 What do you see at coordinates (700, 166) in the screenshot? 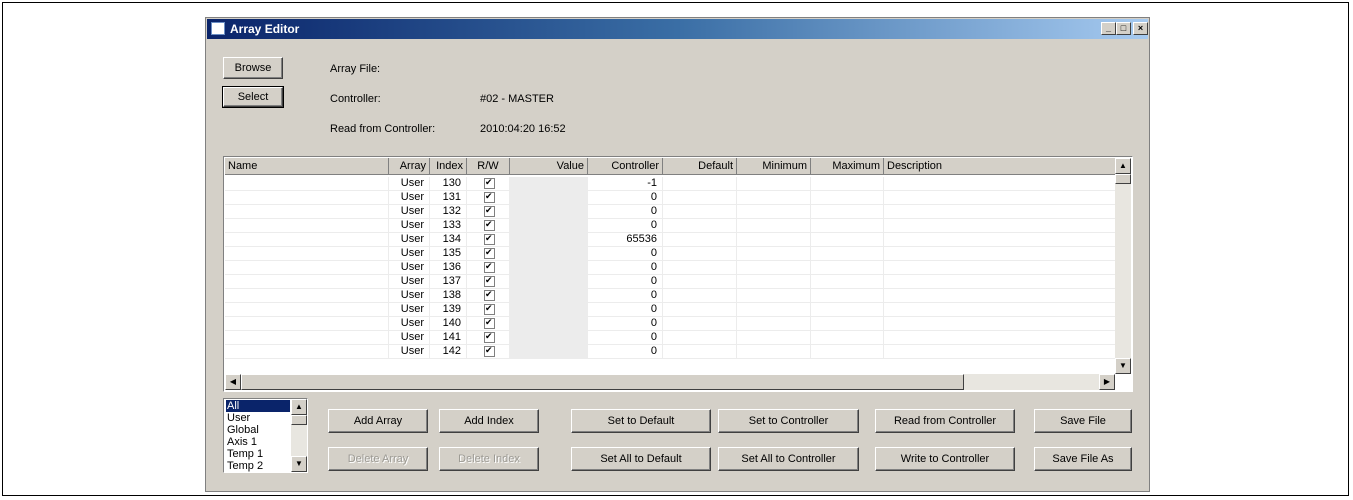
I see `column-header-default: Default` at bounding box center [700, 166].